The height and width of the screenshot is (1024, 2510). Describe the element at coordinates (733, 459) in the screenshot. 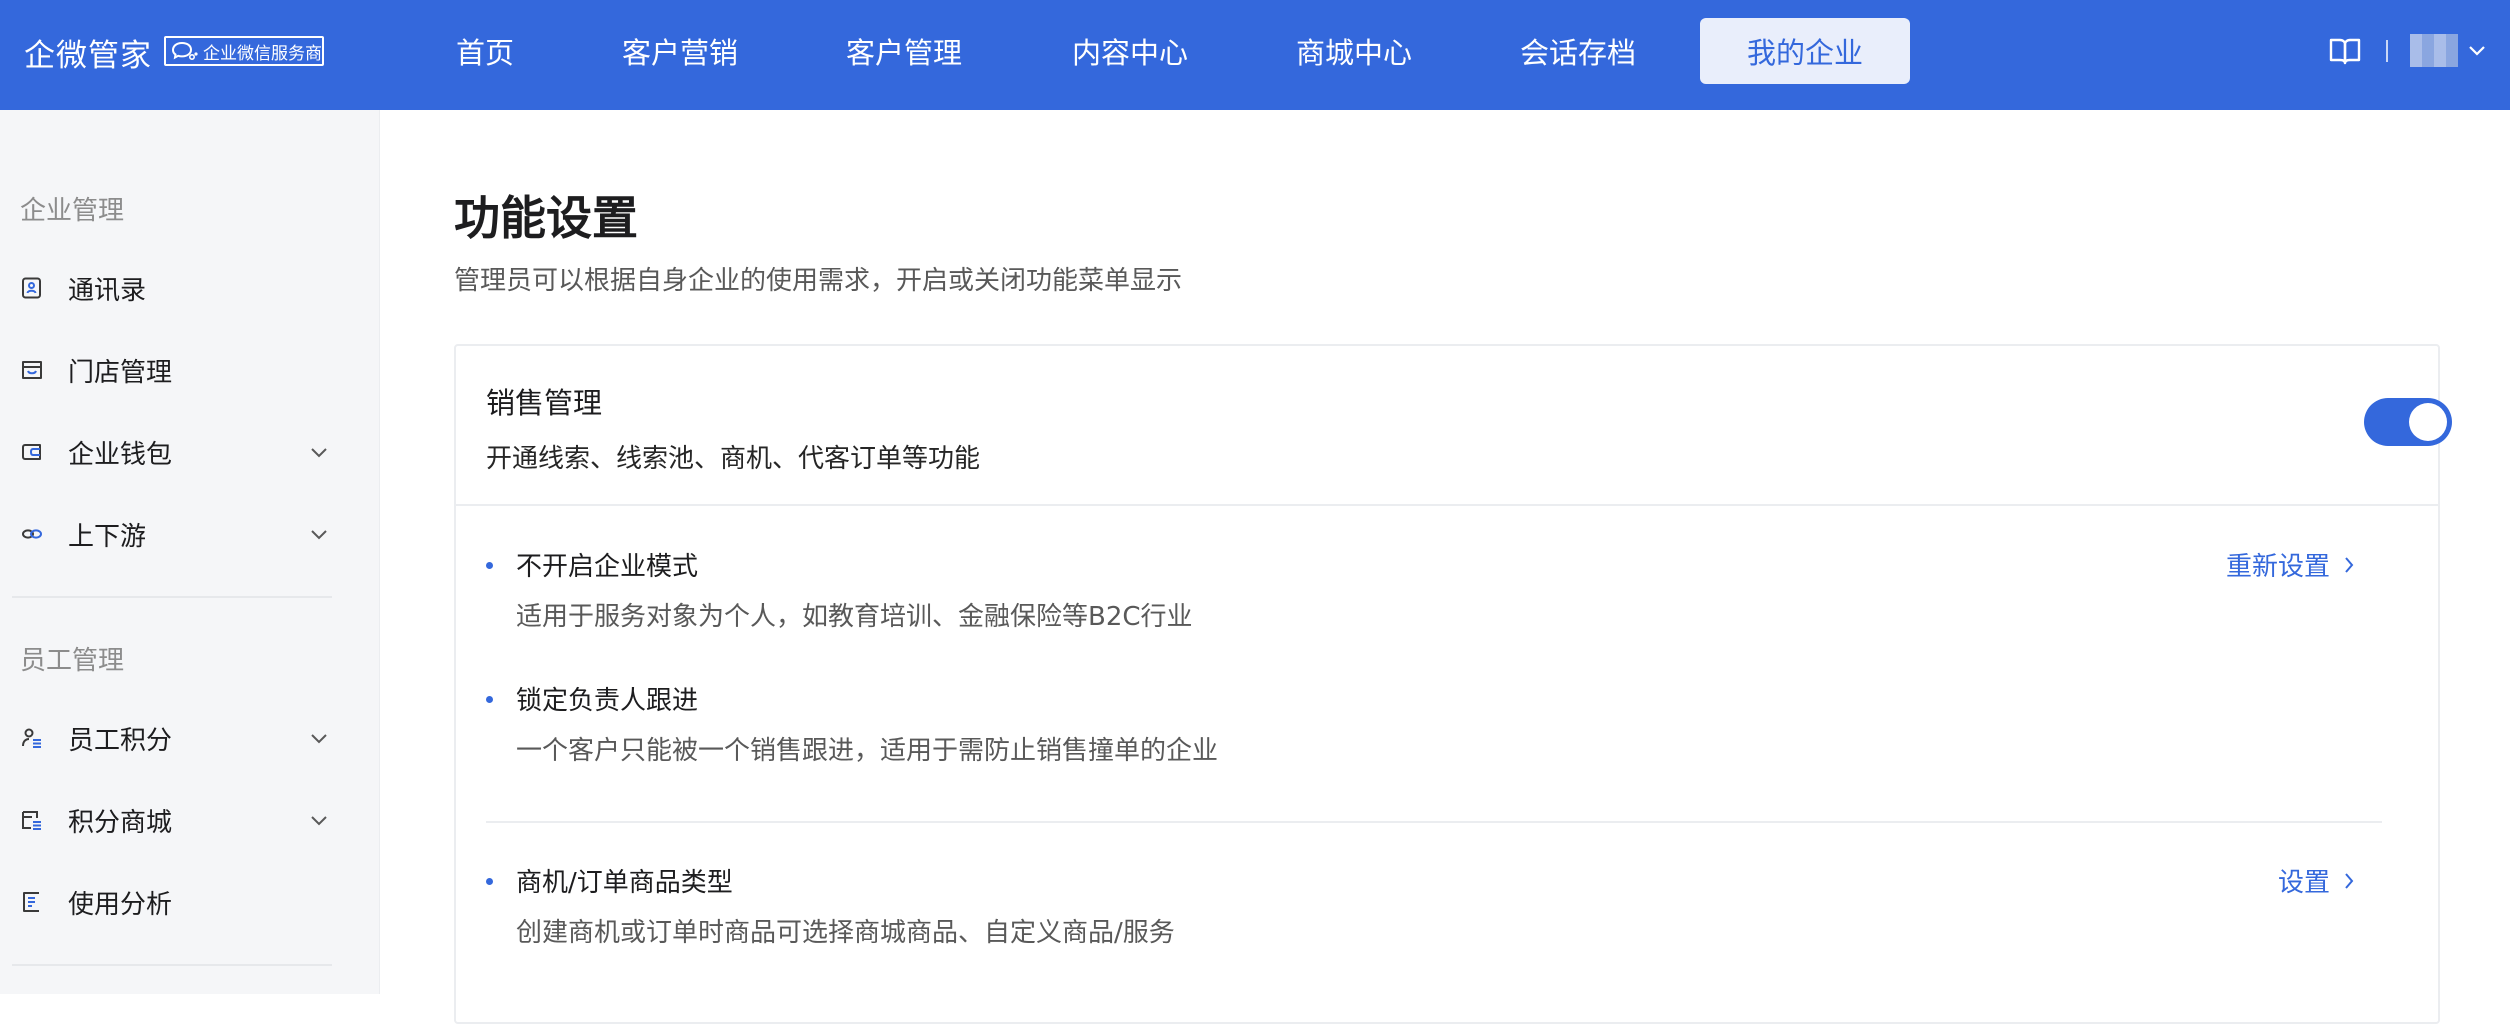

I see `feature-description: 开通线索、线索池、商机、代客订单等功能` at that location.